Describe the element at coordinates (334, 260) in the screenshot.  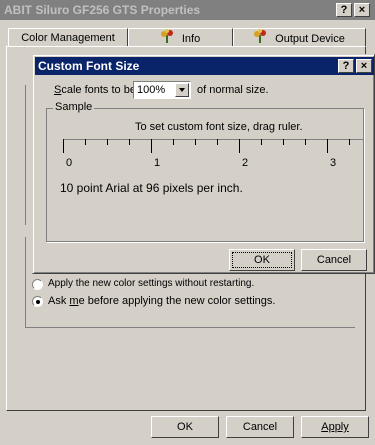
I see `dialog-cancel-button: Cancel` at that location.